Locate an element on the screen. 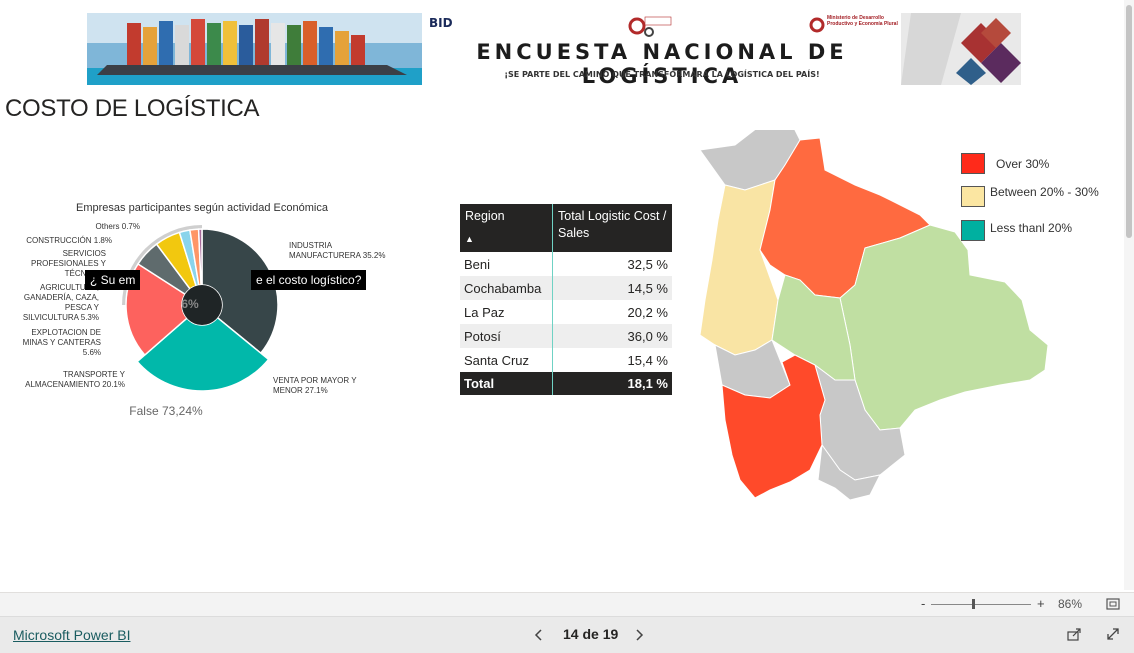 The height and width of the screenshot is (653, 1134). next-page-icon is located at coordinates (639, 635).